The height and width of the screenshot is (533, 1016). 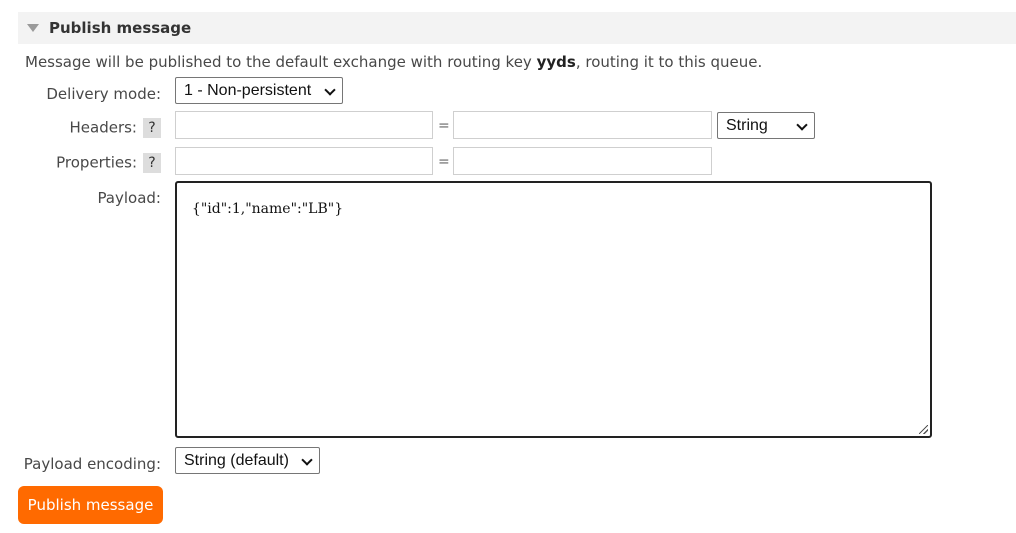 What do you see at coordinates (129, 198) in the screenshot?
I see `payload-label: Payload:` at bounding box center [129, 198].